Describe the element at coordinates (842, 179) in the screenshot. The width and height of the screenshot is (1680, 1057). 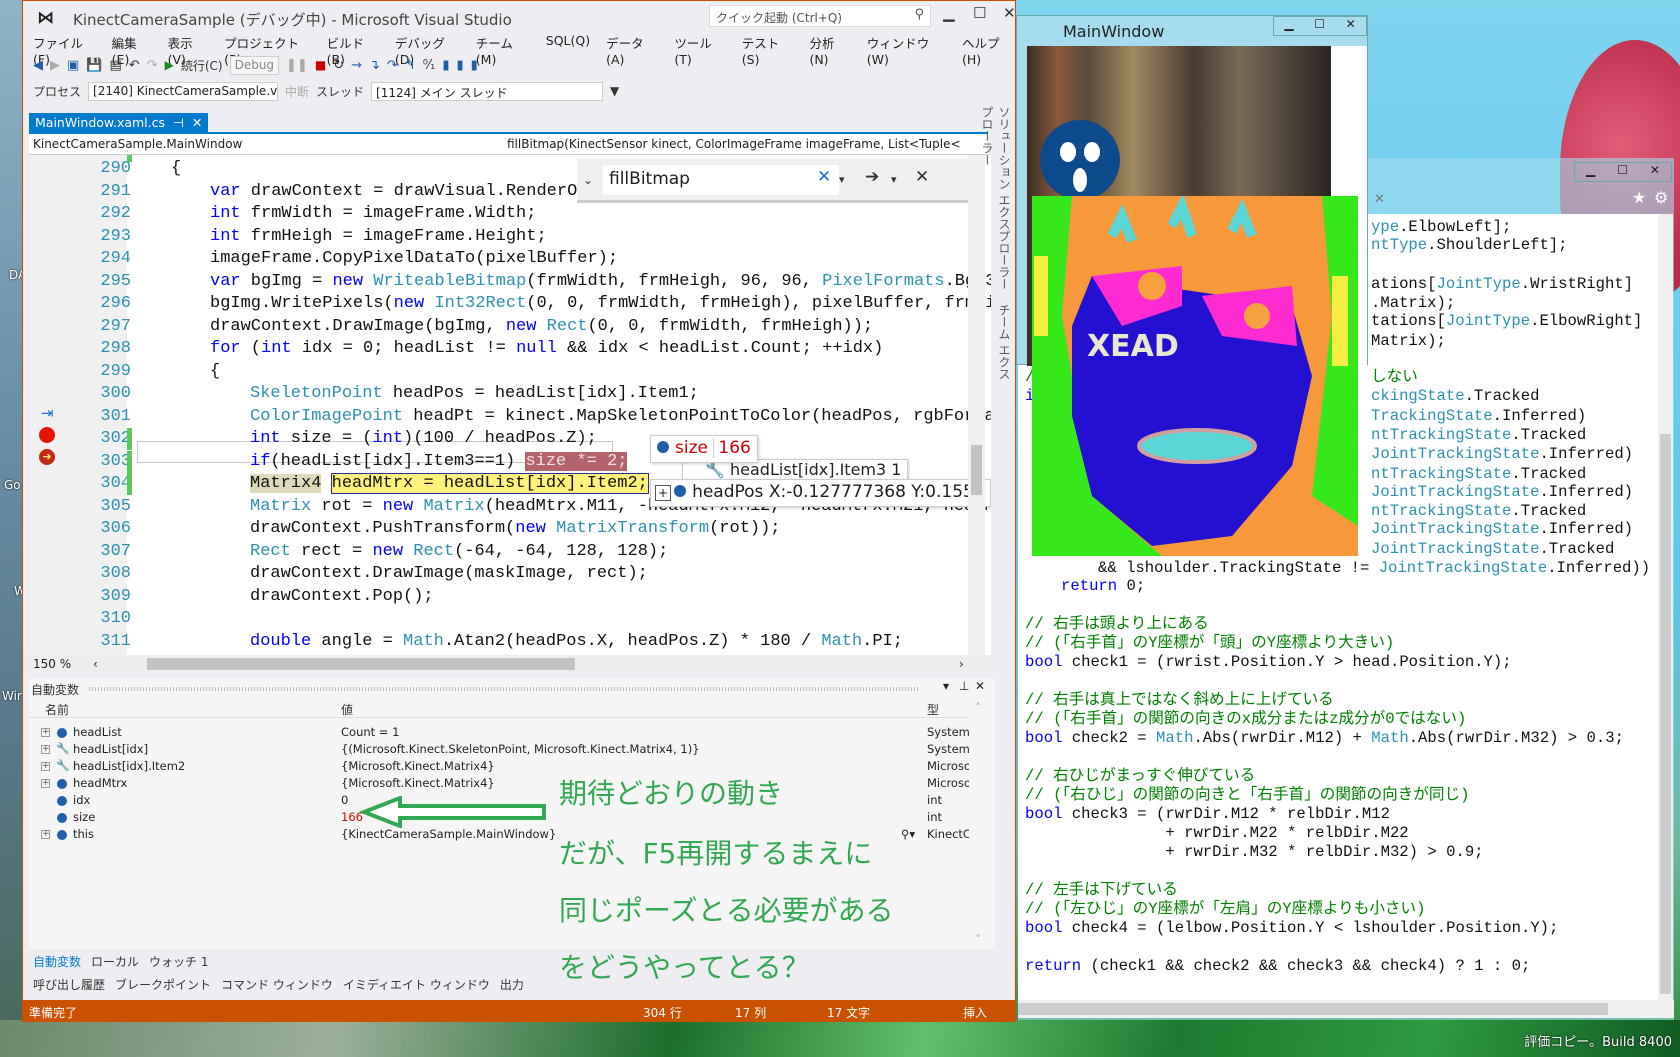
I see `search-options-icon: ▾` at that location.